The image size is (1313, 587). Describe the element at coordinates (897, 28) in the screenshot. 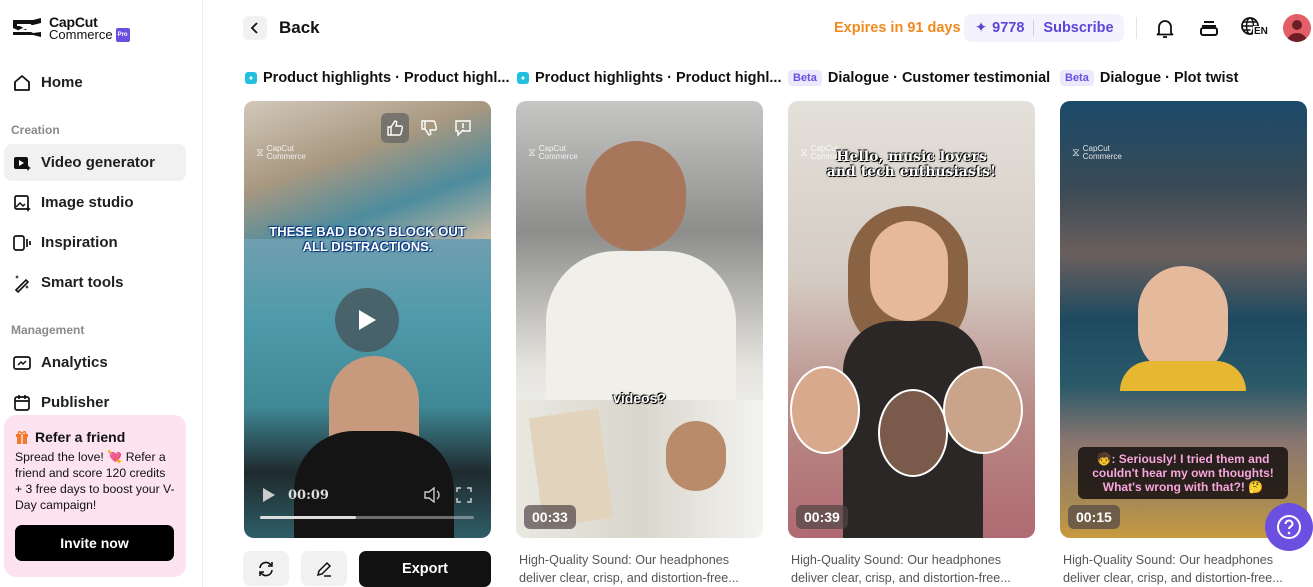

I see `expiry-notice: Expires in 91 days` at that location.